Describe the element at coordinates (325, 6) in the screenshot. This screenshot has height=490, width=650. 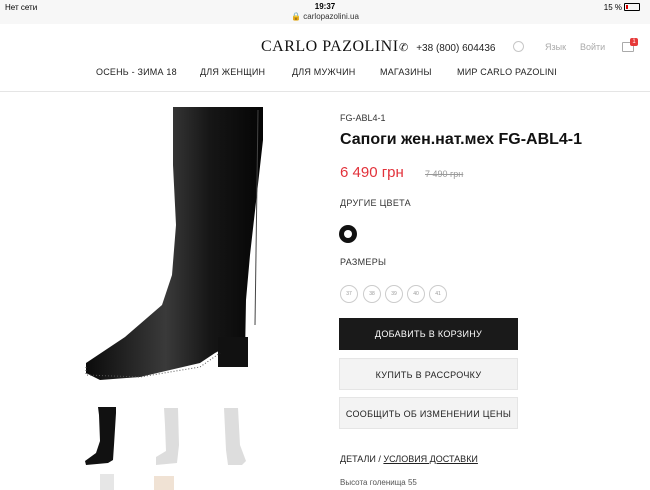
I see `clock: 19:37` at that location.